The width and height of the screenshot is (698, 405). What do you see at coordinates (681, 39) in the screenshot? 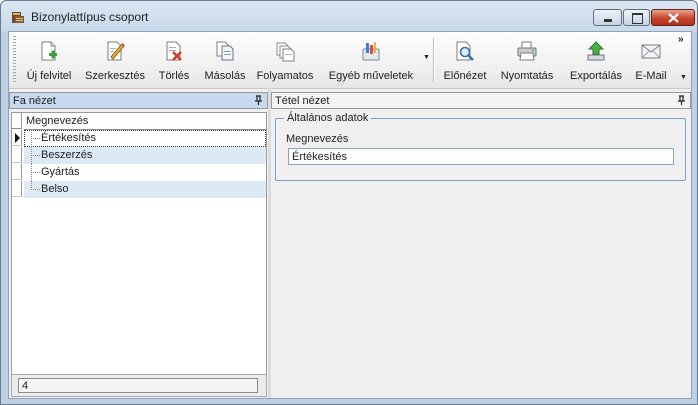
I see `toolbar-overflow-icon: »` at bounding box center [681, 39].